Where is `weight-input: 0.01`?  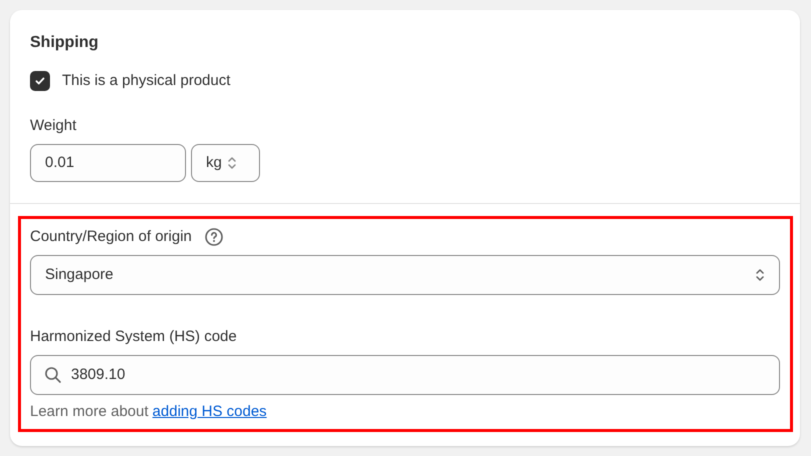
weight-input: 0.01 is located at coordinates (108, 163).